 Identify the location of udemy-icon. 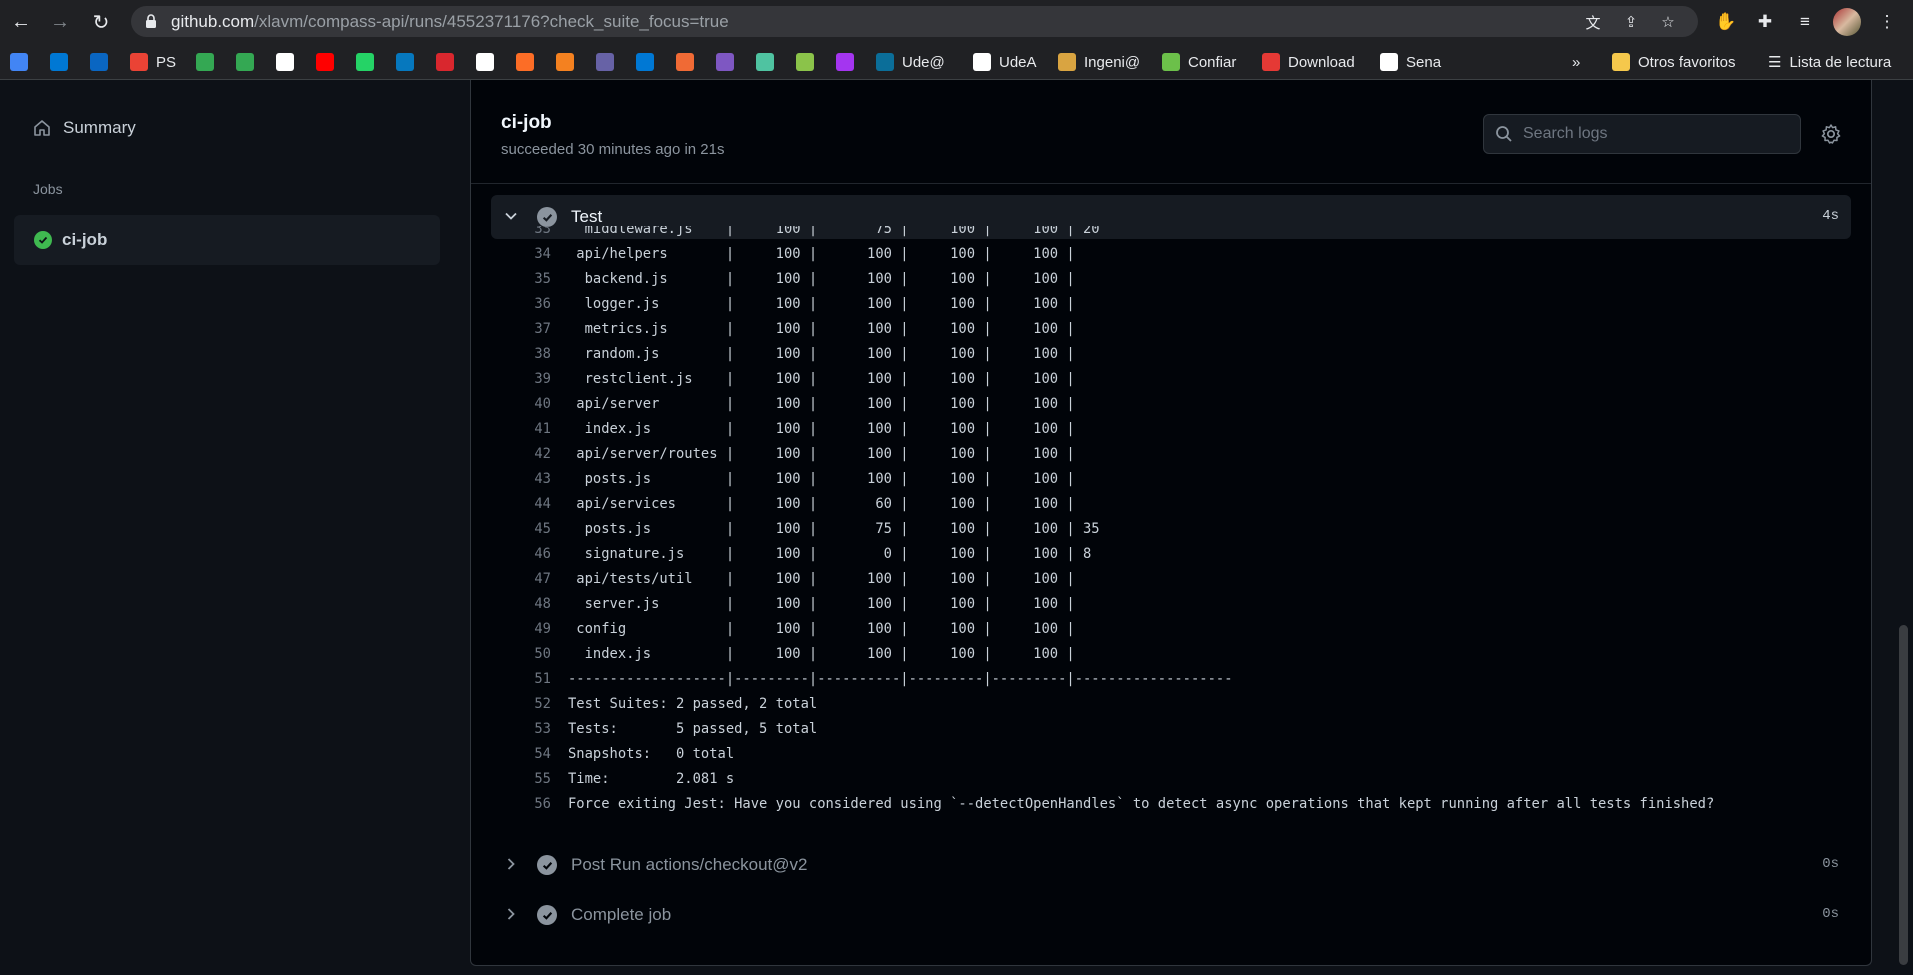
(845, 62).